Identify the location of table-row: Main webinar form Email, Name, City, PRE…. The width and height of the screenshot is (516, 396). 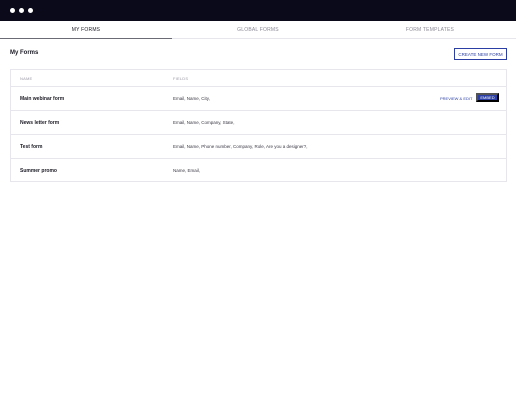
(258, 98).